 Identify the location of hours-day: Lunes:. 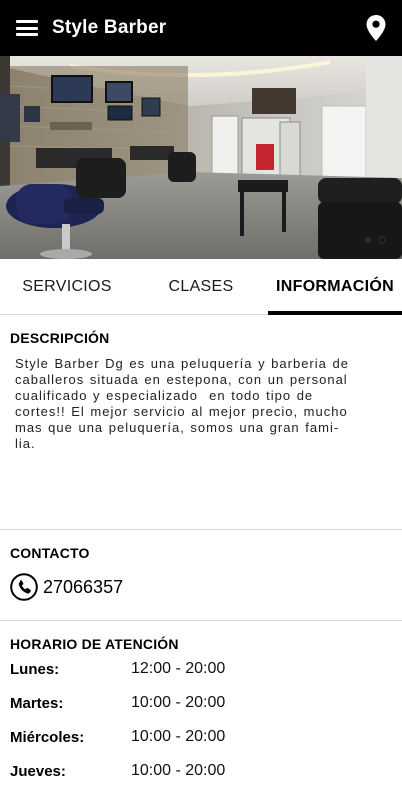
(35, 669).